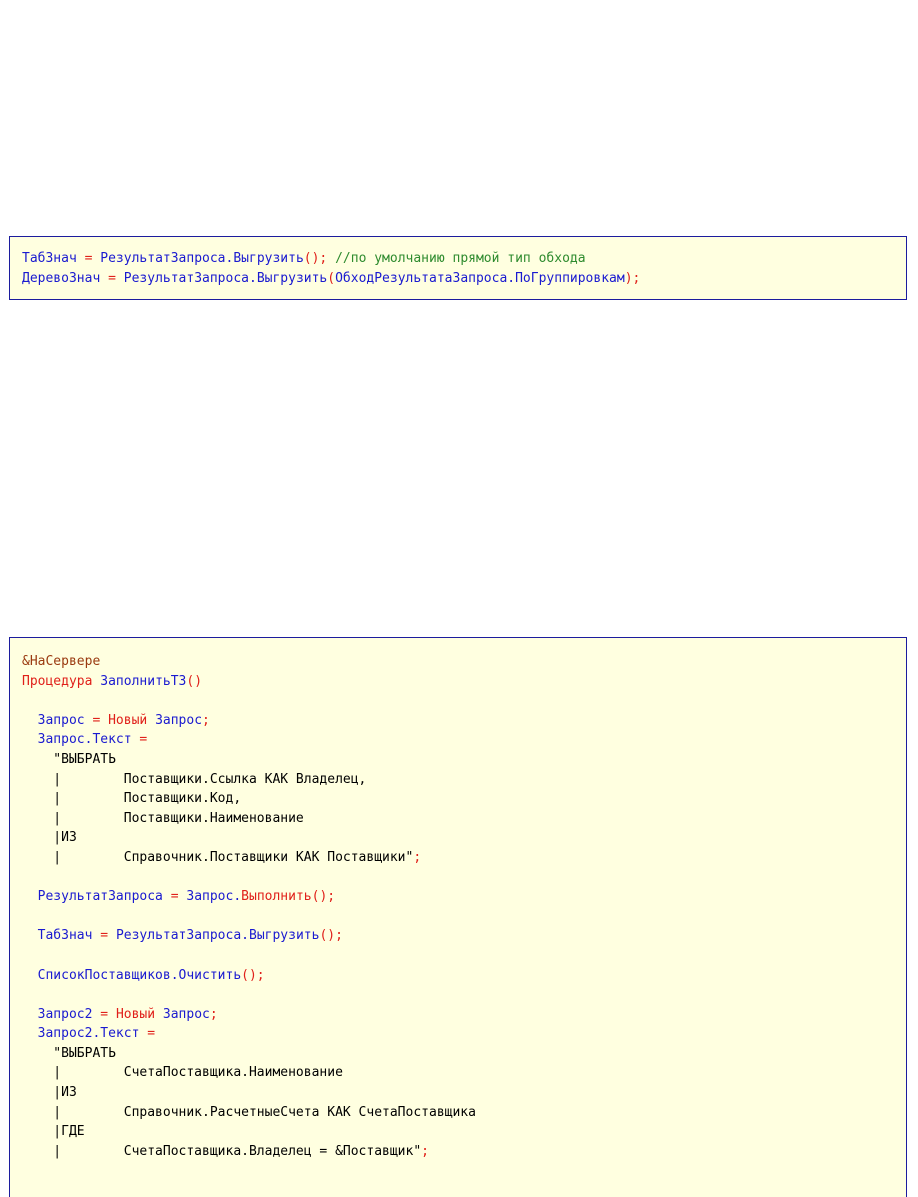 Image resolution: width=918 pixels, height=1197 pixels. Describe the element at coordinates (464, 799) in the screenshot. I see `code-line: | Поставщики.Код,` at that location.